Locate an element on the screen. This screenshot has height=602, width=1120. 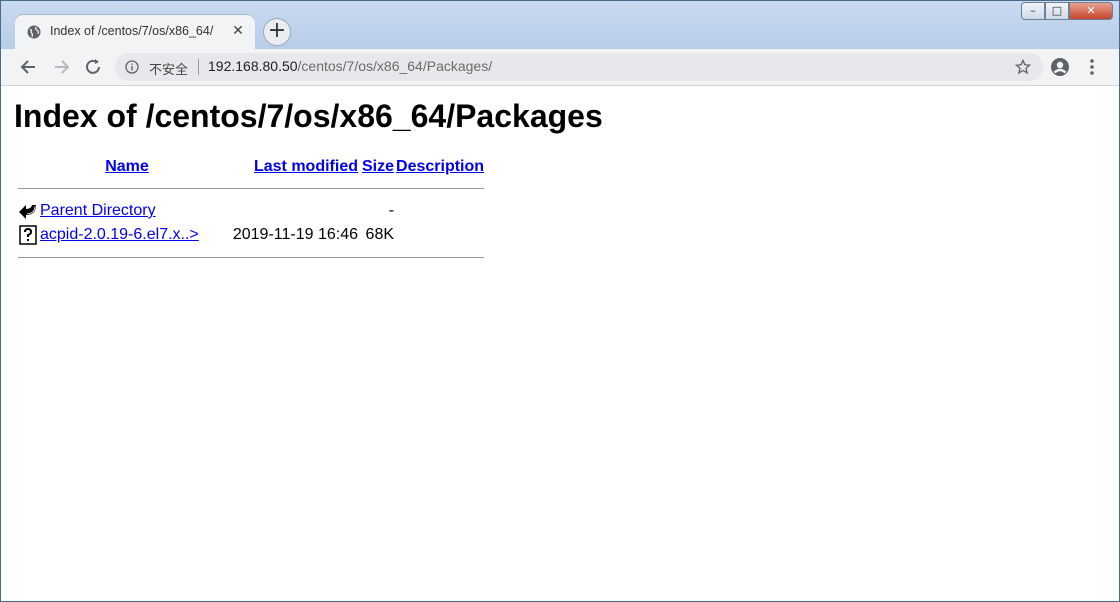
back-arrow-icon is located at coordinates (29, 67).